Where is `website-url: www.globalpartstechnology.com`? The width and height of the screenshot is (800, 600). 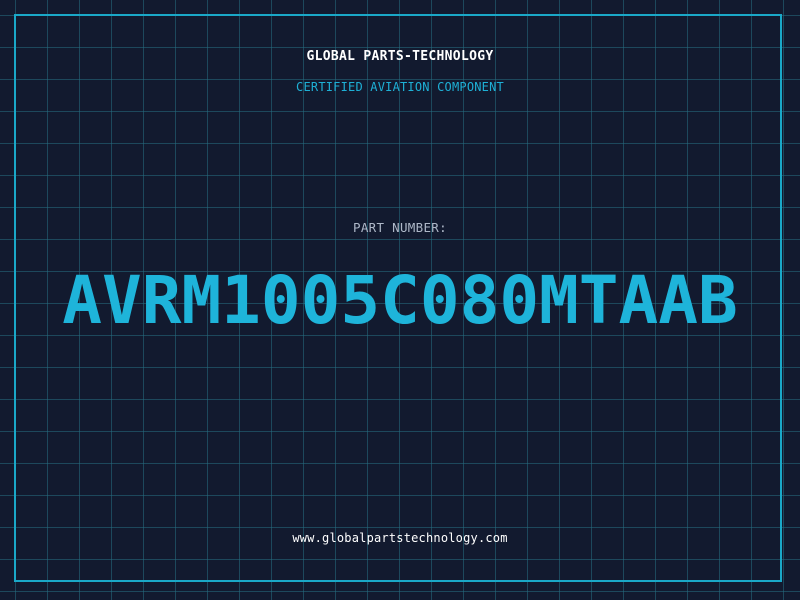
website-url: www.globalpartstechnology.com is located at coordinates (400, 538).